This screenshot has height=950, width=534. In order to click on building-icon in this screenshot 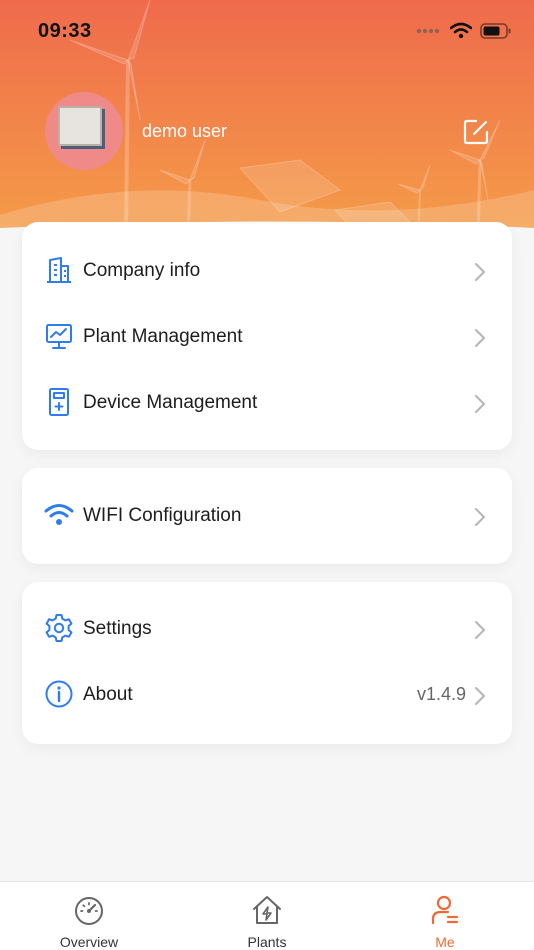, I will do `click(59, 270)`.